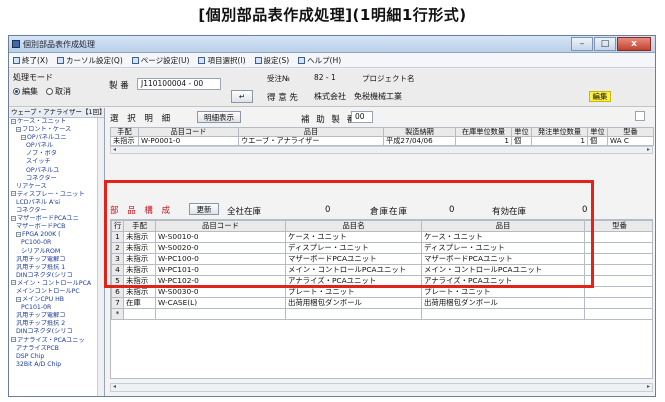 Image resolution: width=665 pixels, height=402 pixels. I want to click on supplement-field: 00, so click(362, 117).